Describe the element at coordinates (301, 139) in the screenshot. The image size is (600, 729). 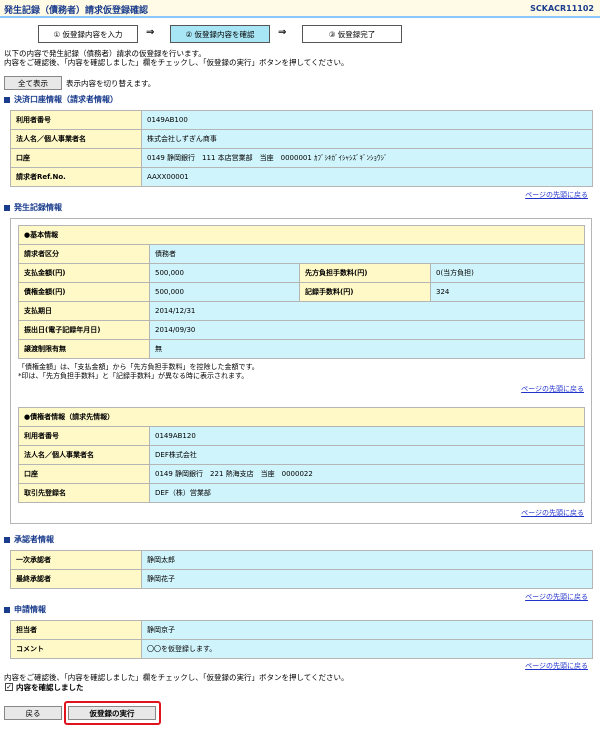
I see `table-row: 法人名／個人事業者名 株式会社しずぎん商事` at that location.